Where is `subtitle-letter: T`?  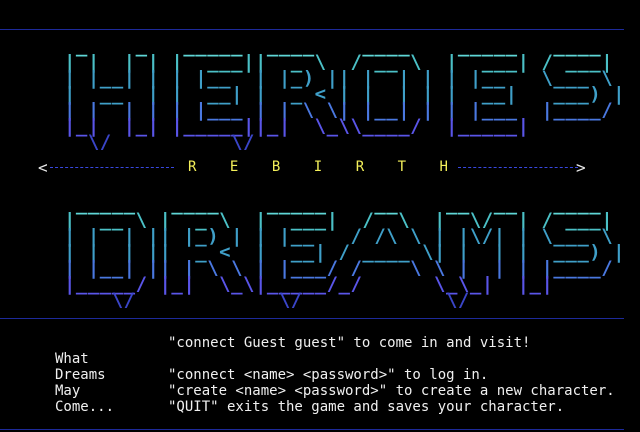 subtitle-letter: T is located at coordinates (402, 167).